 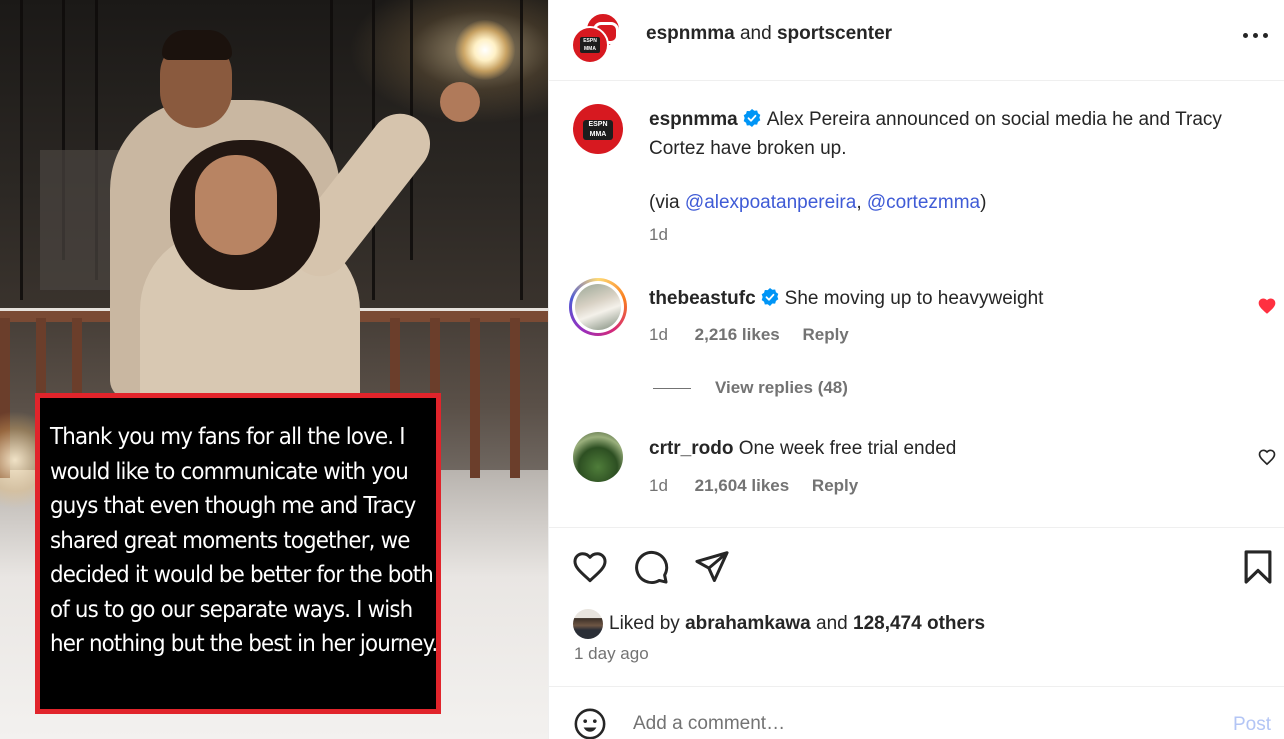 I want to click on comment-username: thebeastufc, so click(x=702, y=298).